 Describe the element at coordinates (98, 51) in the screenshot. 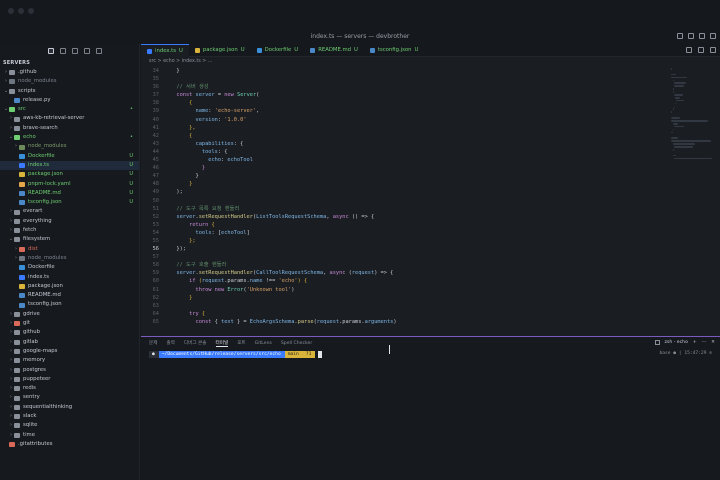

I see `extensions-icon` at that location.